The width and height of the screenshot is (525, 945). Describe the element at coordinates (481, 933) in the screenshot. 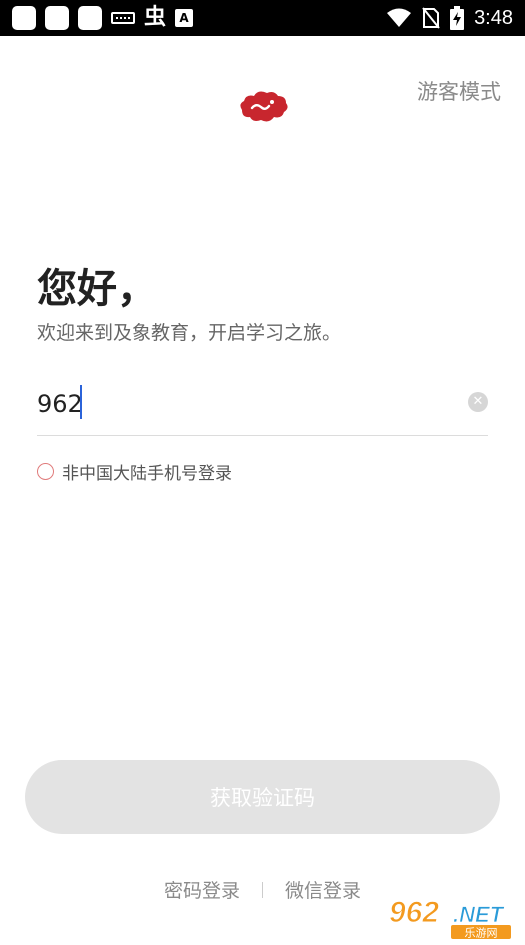

I see `watermark-sub: 乐游网` at that location.